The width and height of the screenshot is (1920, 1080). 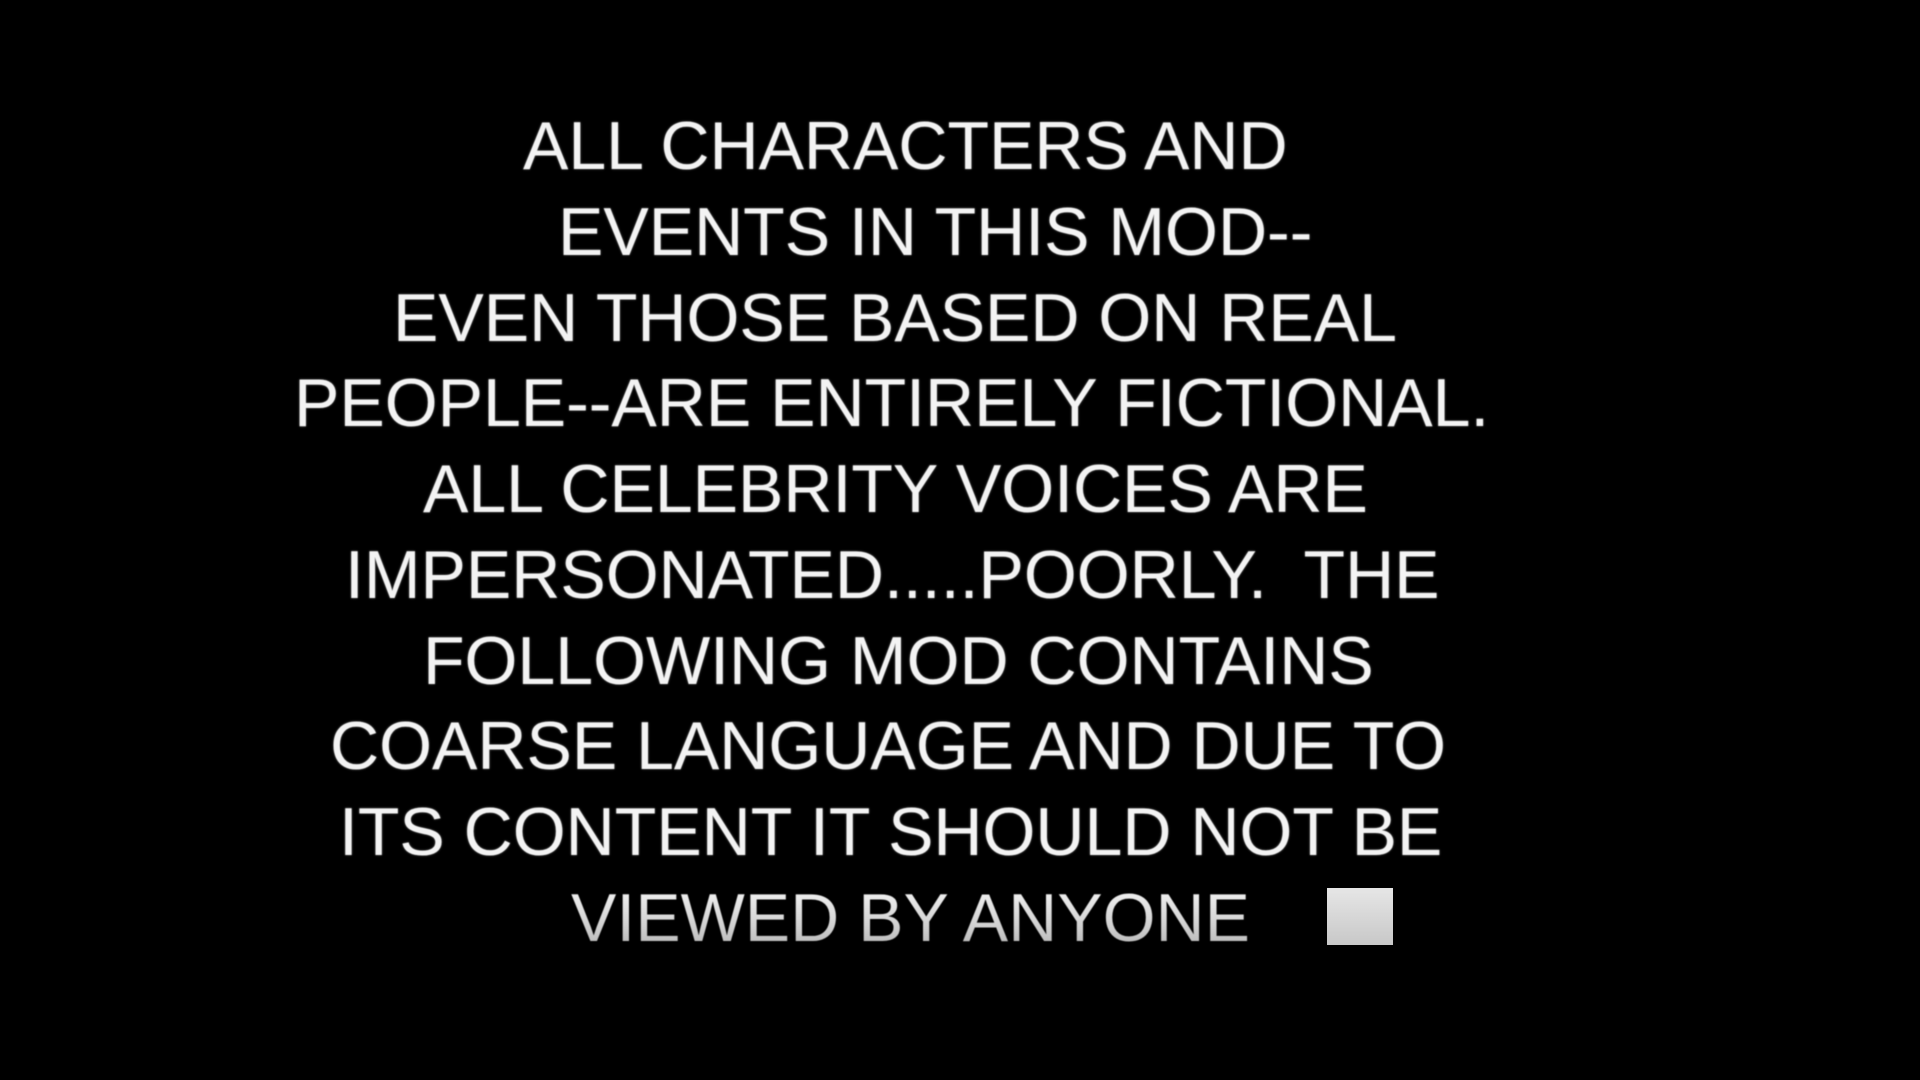 What do you see at coordinates (895, 489) in the screenshot?
I see `disclaimer-line-5-text: ALL CELEBRITY VOICES ARE` at bounding box center [895, 489].